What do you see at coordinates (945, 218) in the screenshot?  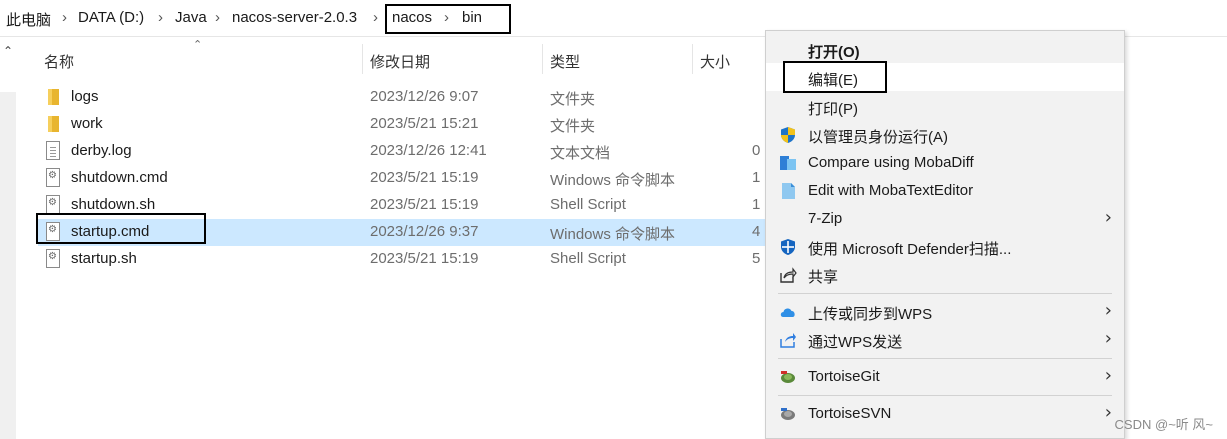 I see `menu-item-7zip: 7-Zip ›` at bounding box center [945, 218].